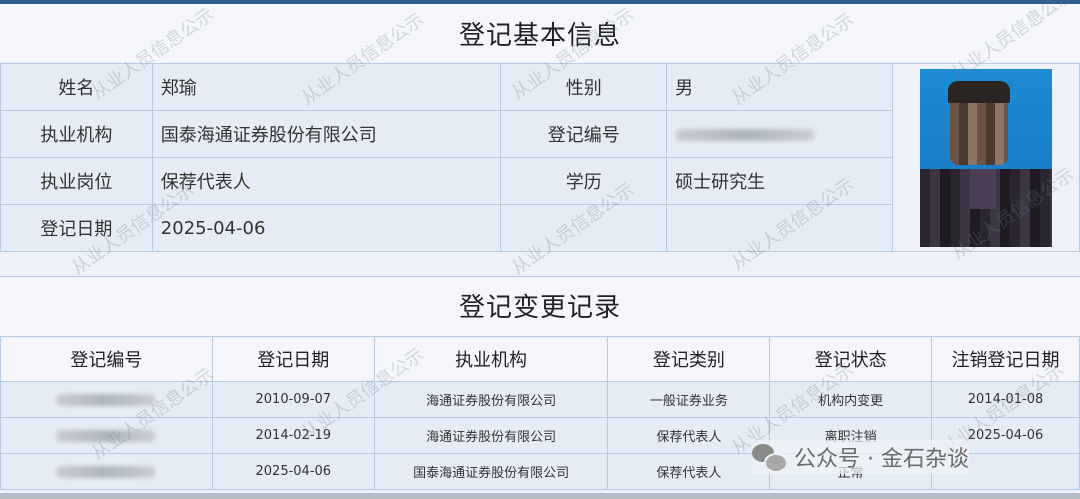 This screenshot has height=499, width=1080. I want to click on wechat-brand: 公众号 · 金石杂谈, so click(860, 457).